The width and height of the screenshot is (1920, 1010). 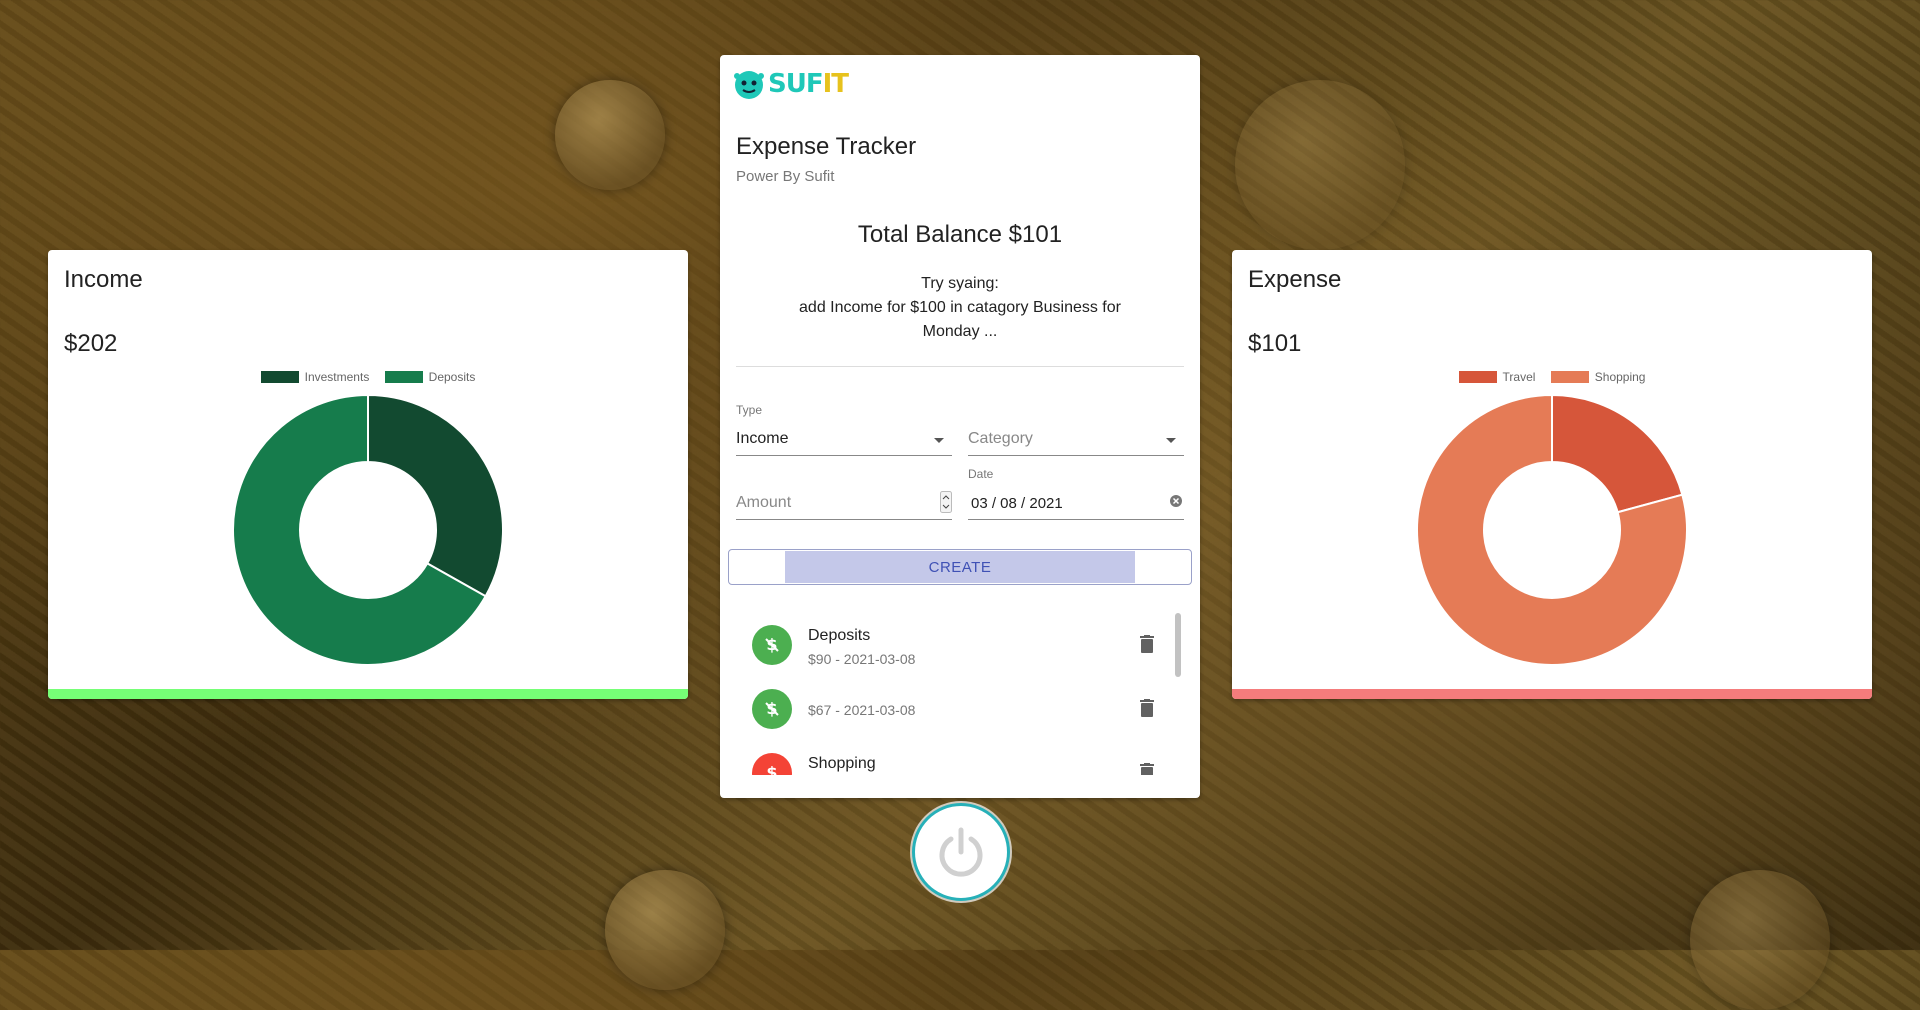 I want to click on sufit-logo: SUFIT, so click(x=790, y=84).